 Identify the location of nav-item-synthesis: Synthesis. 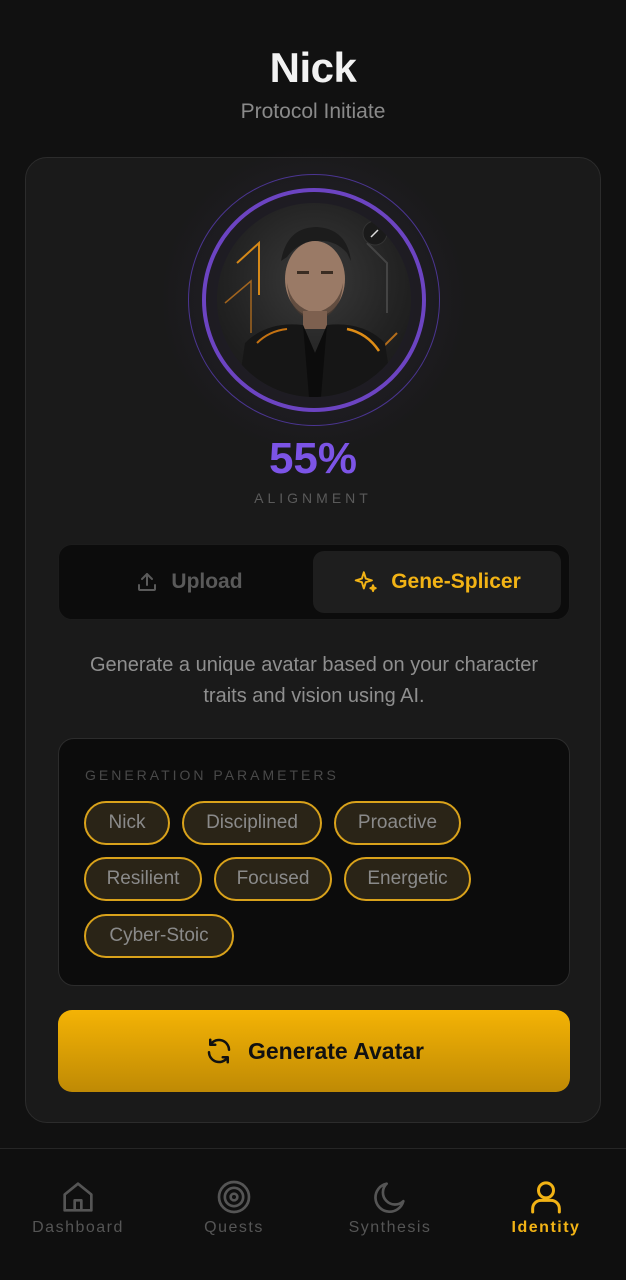
(390, 1207).